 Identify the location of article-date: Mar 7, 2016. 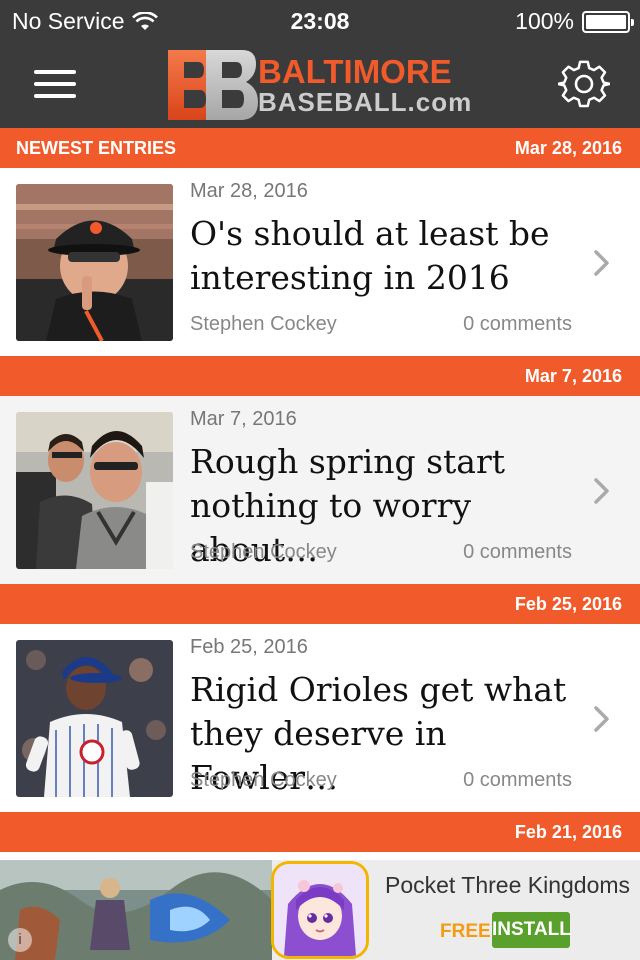
(243, 419).